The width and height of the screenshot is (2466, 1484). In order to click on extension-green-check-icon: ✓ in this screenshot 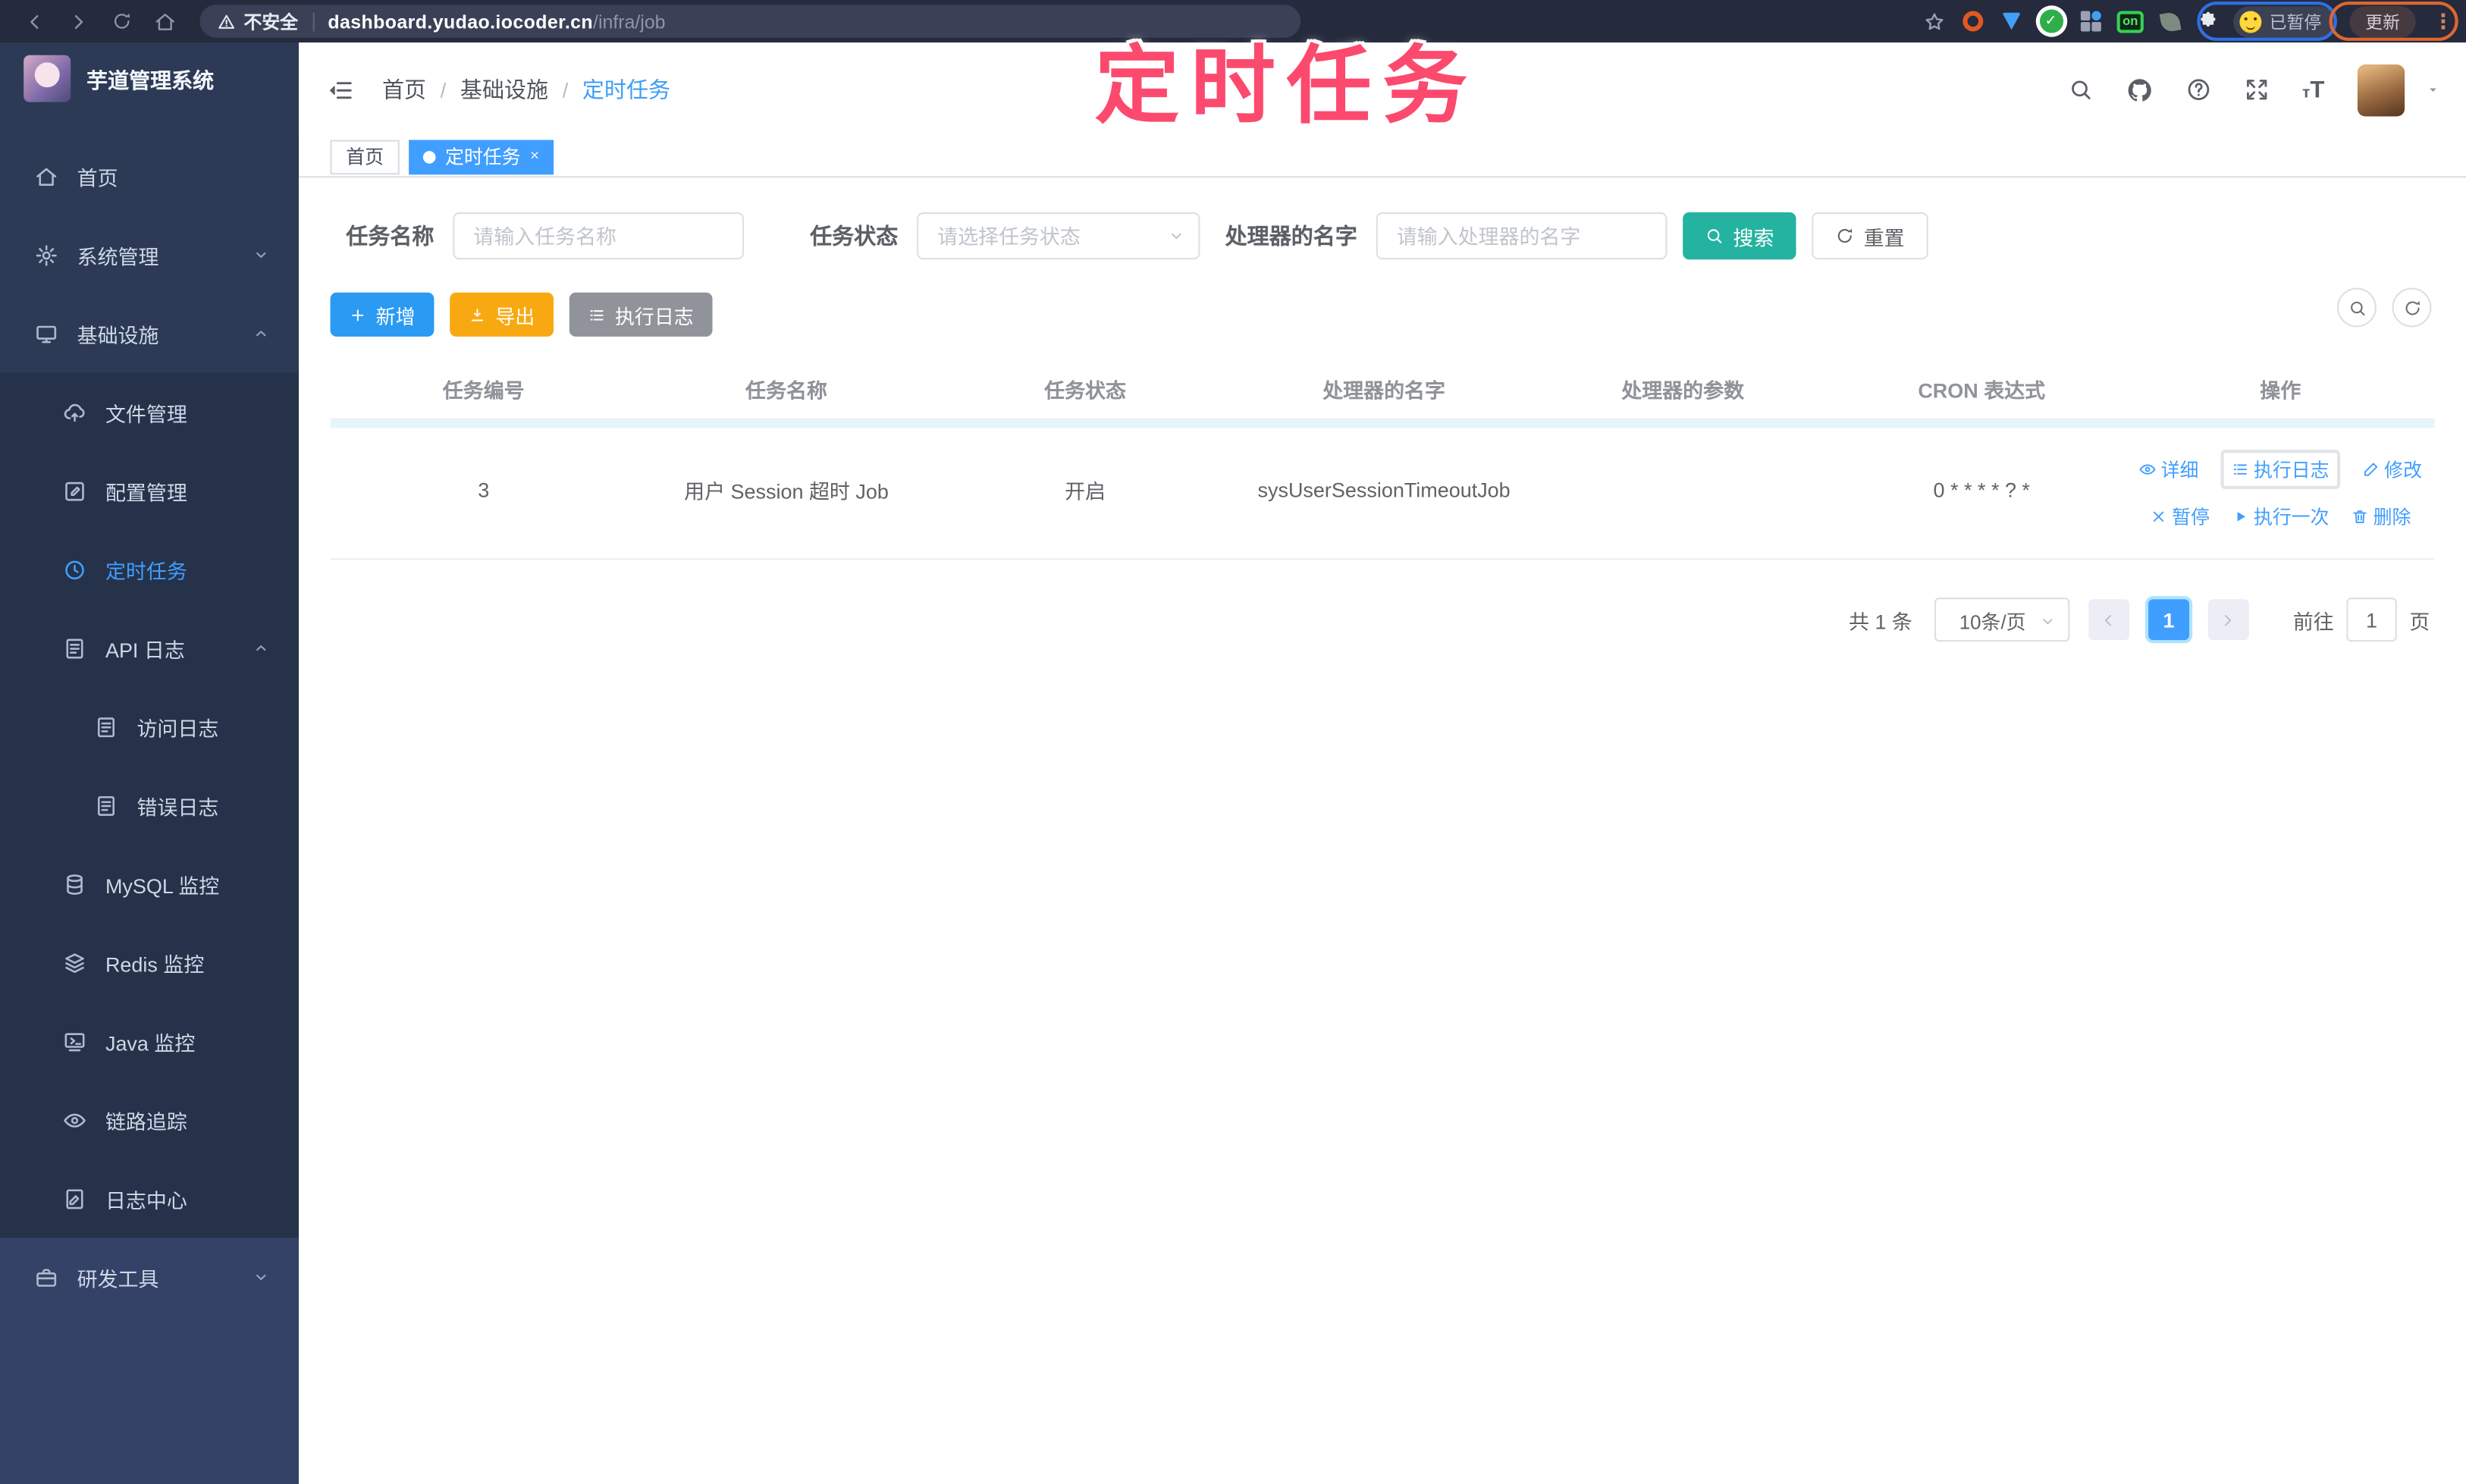, I will do `click(2050, 20)`.